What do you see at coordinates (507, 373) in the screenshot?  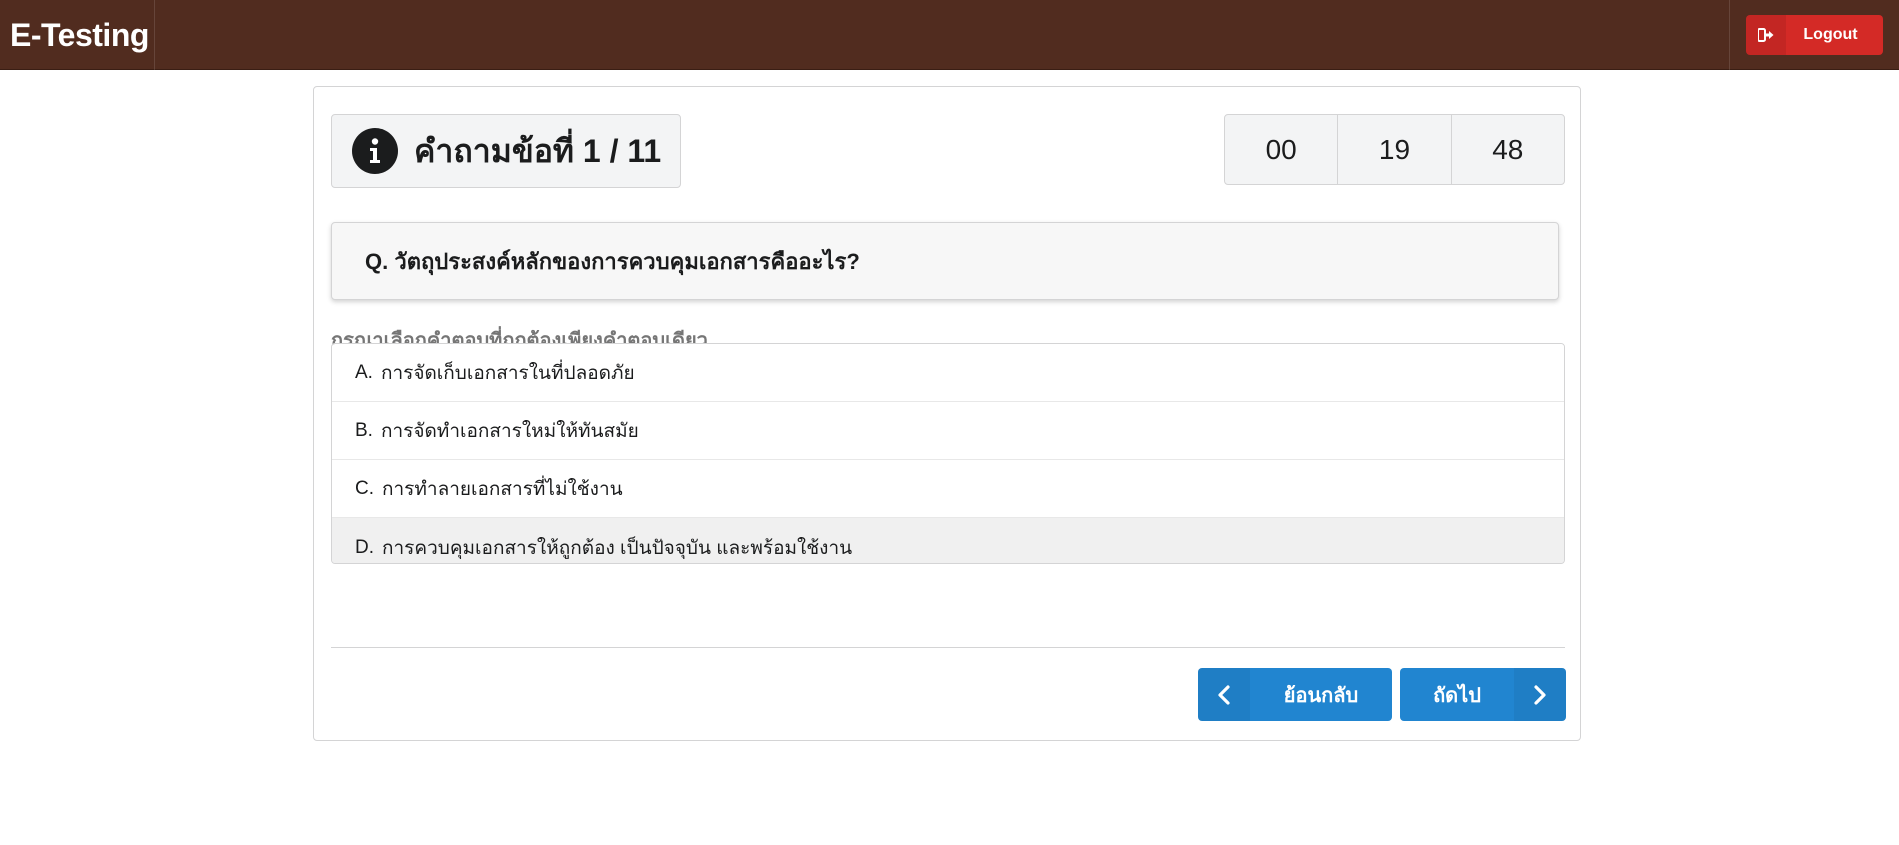 I see `choice-text: การจัดเก็บเอกสารในที่ปลอดภัย` at bounding box center [507, 373].